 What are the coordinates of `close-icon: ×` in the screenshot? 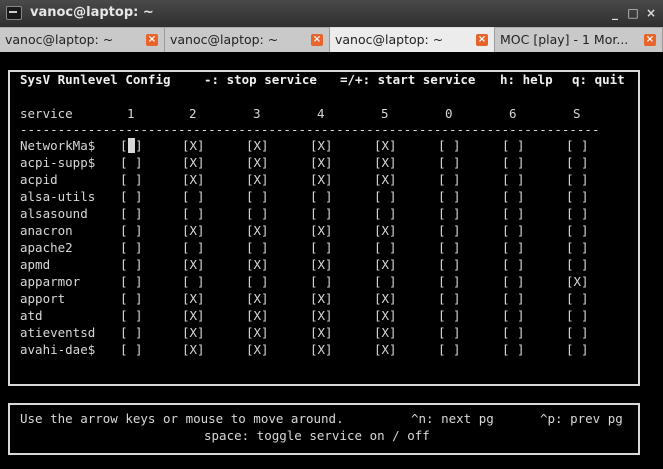 It's located at (651, 13).